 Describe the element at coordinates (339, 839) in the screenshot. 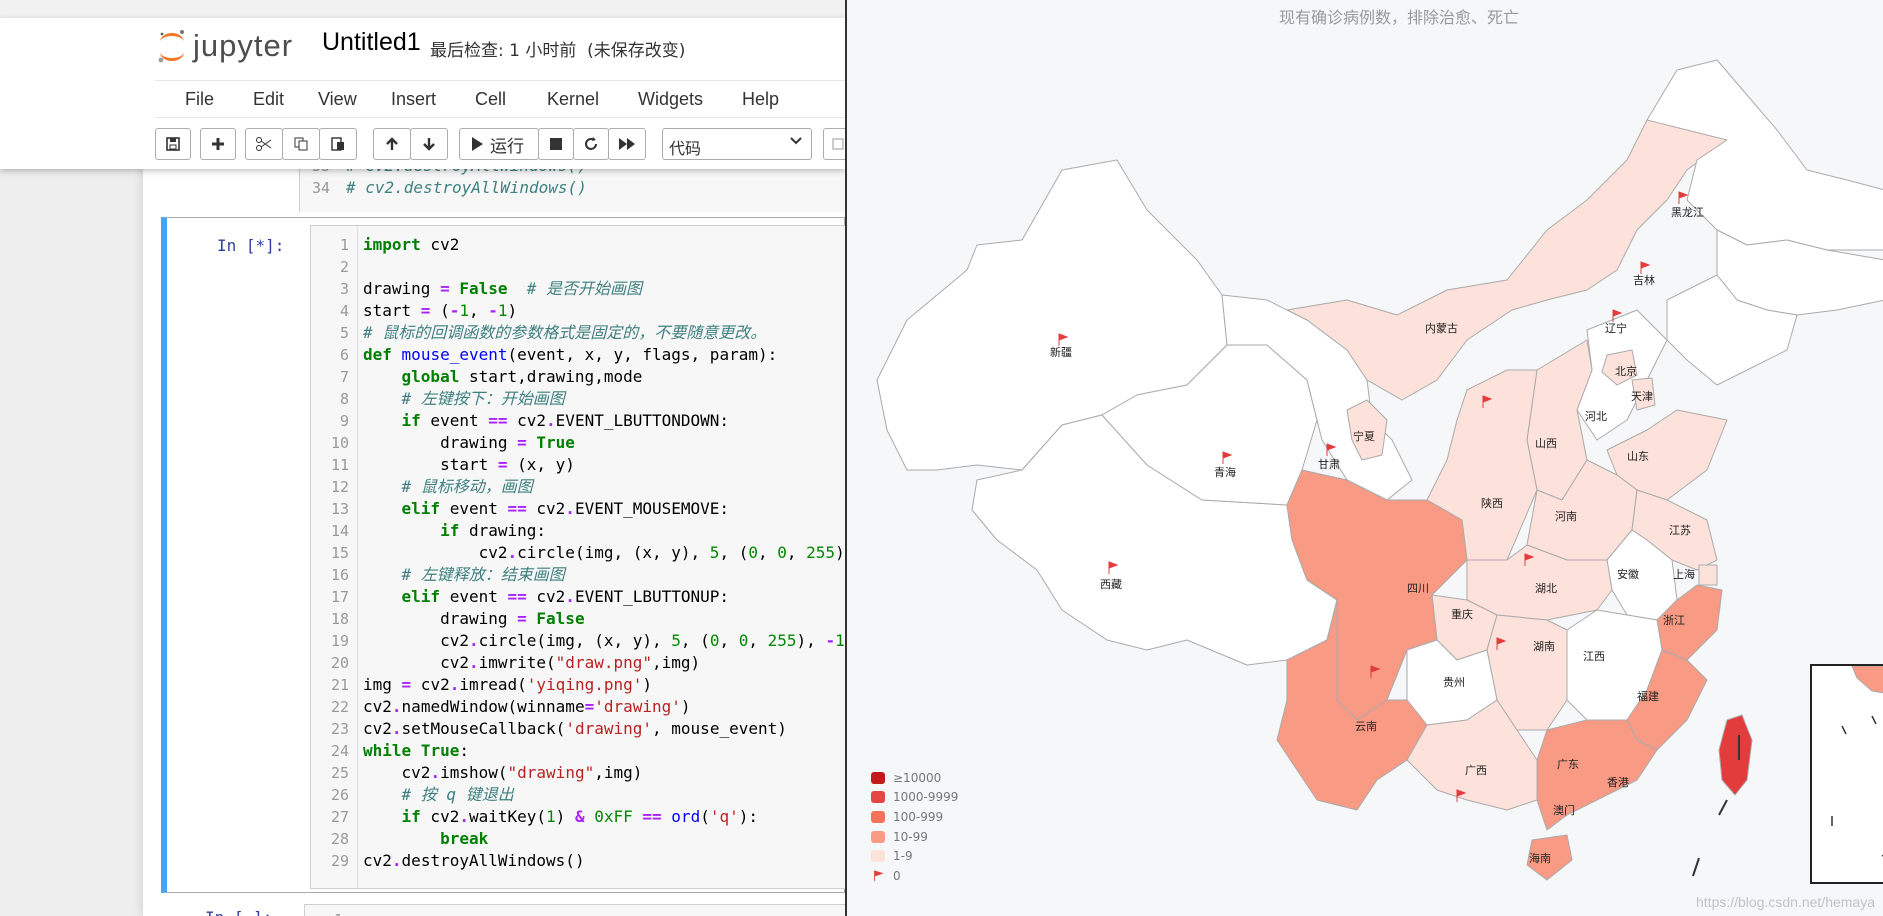

I see `line-number: 28` at that location.